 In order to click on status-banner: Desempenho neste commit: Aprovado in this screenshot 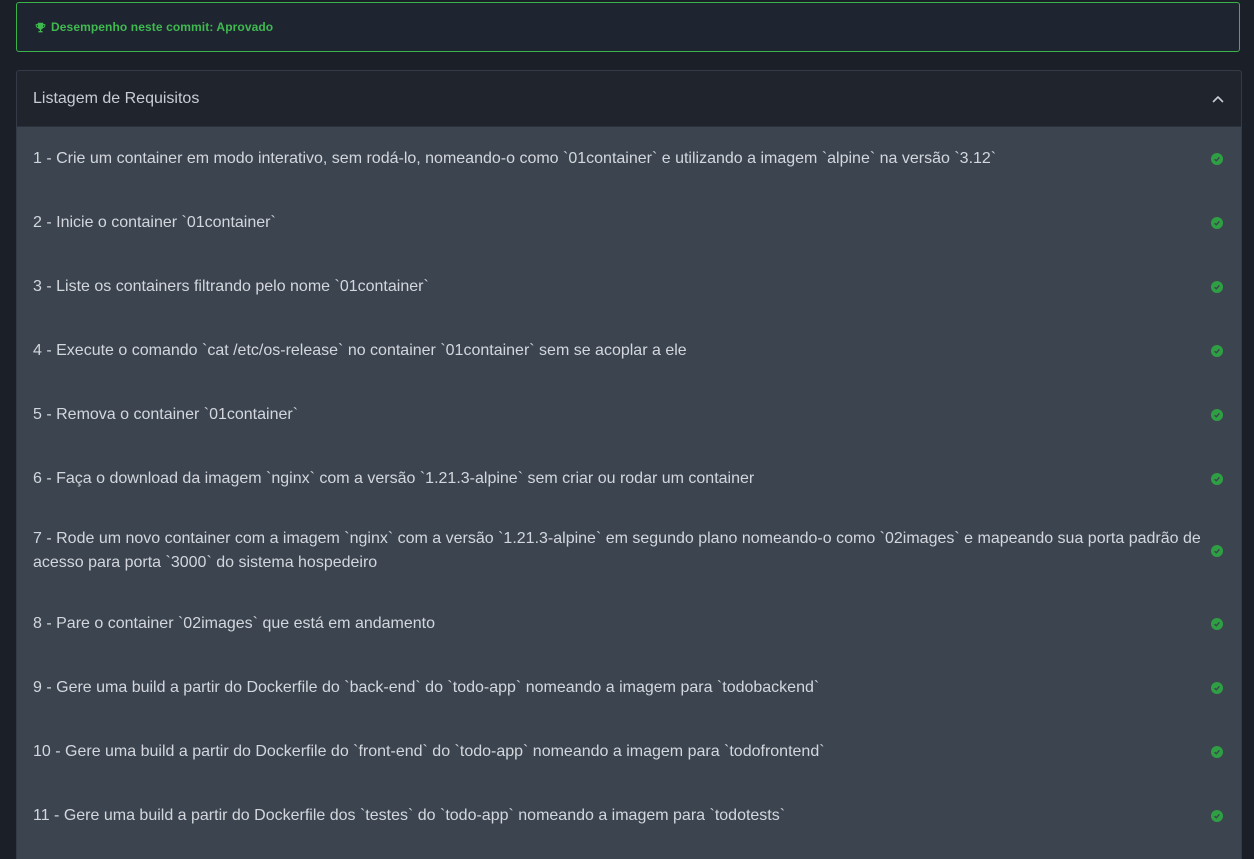, I will do `click(628, 27)`.